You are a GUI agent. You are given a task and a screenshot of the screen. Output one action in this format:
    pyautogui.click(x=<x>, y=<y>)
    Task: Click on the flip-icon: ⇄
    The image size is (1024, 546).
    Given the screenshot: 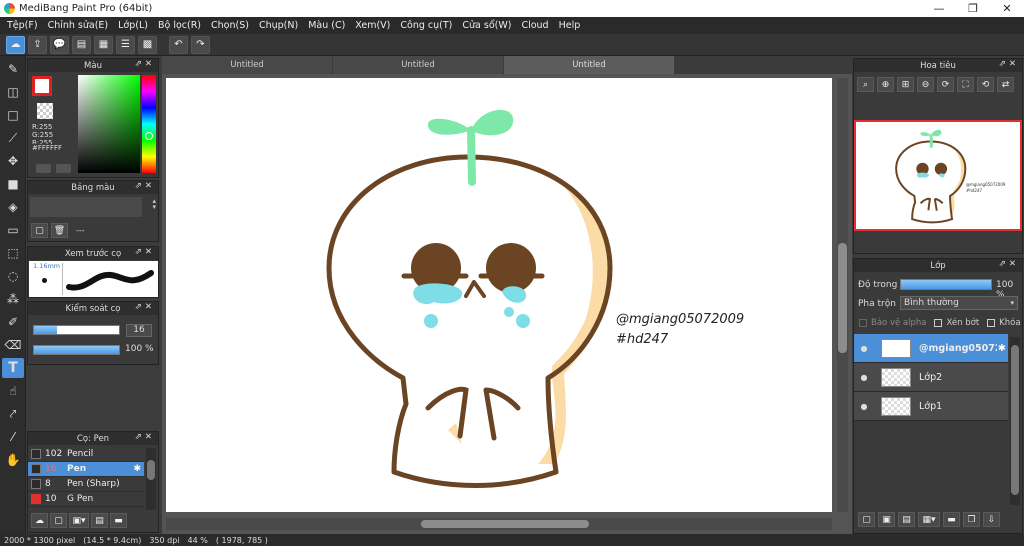 What is the action you would take?
    pyautogui.click(x=1005, y=84)
    